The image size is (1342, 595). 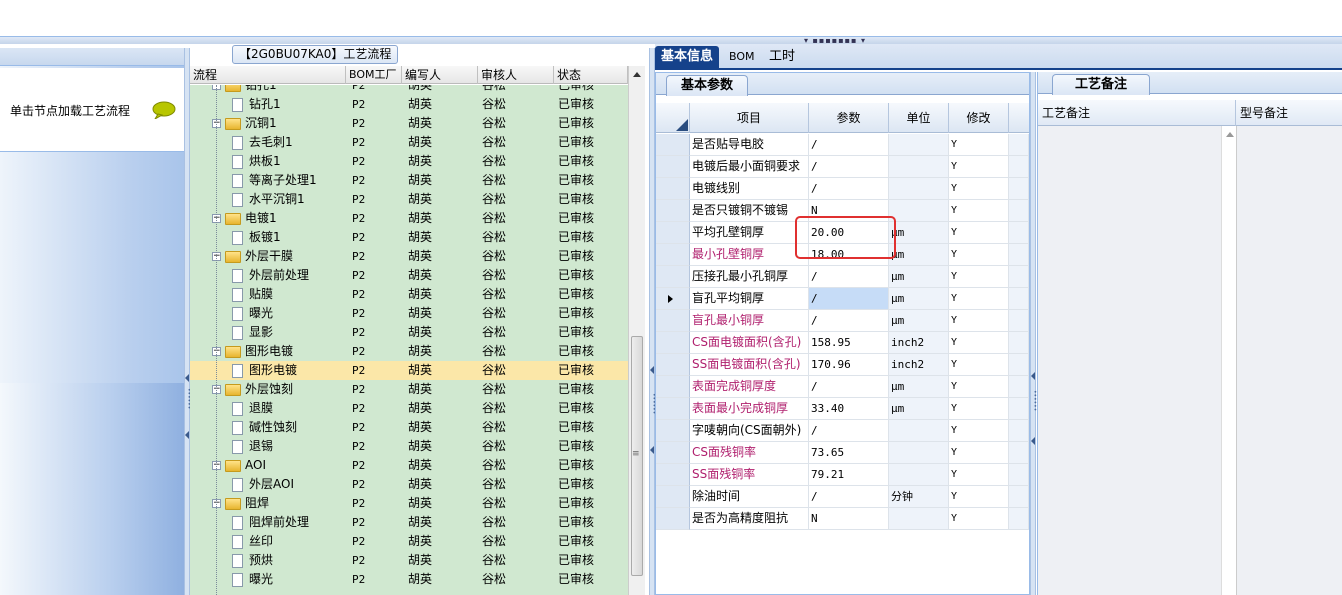 What do you see at coordinates (687, 58) in the screenshot?
I see `tab-basic-info: 基本信息` at bounding box center [687, 58].